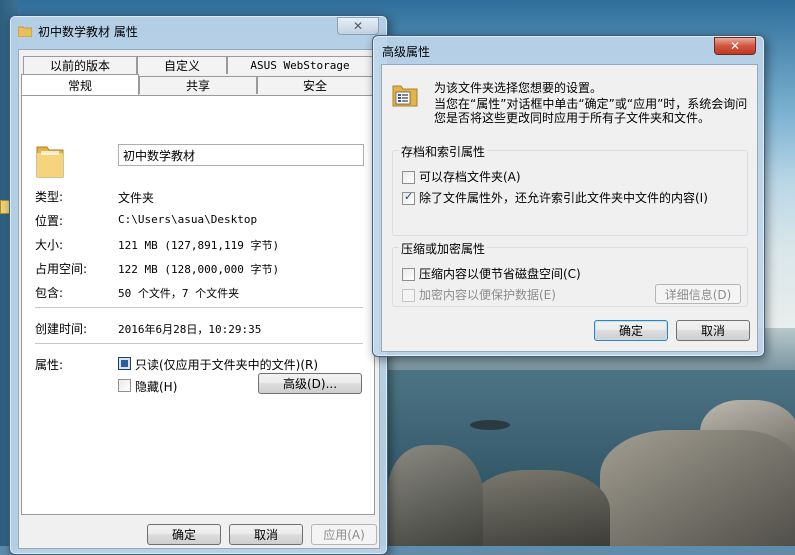 The width and height of the screenshot is (795, 555). What do you see at coordinates (241, 155) in the screenshot?
I see `folder-name-input: 初中数学教材` at bounding box center [241, 155].